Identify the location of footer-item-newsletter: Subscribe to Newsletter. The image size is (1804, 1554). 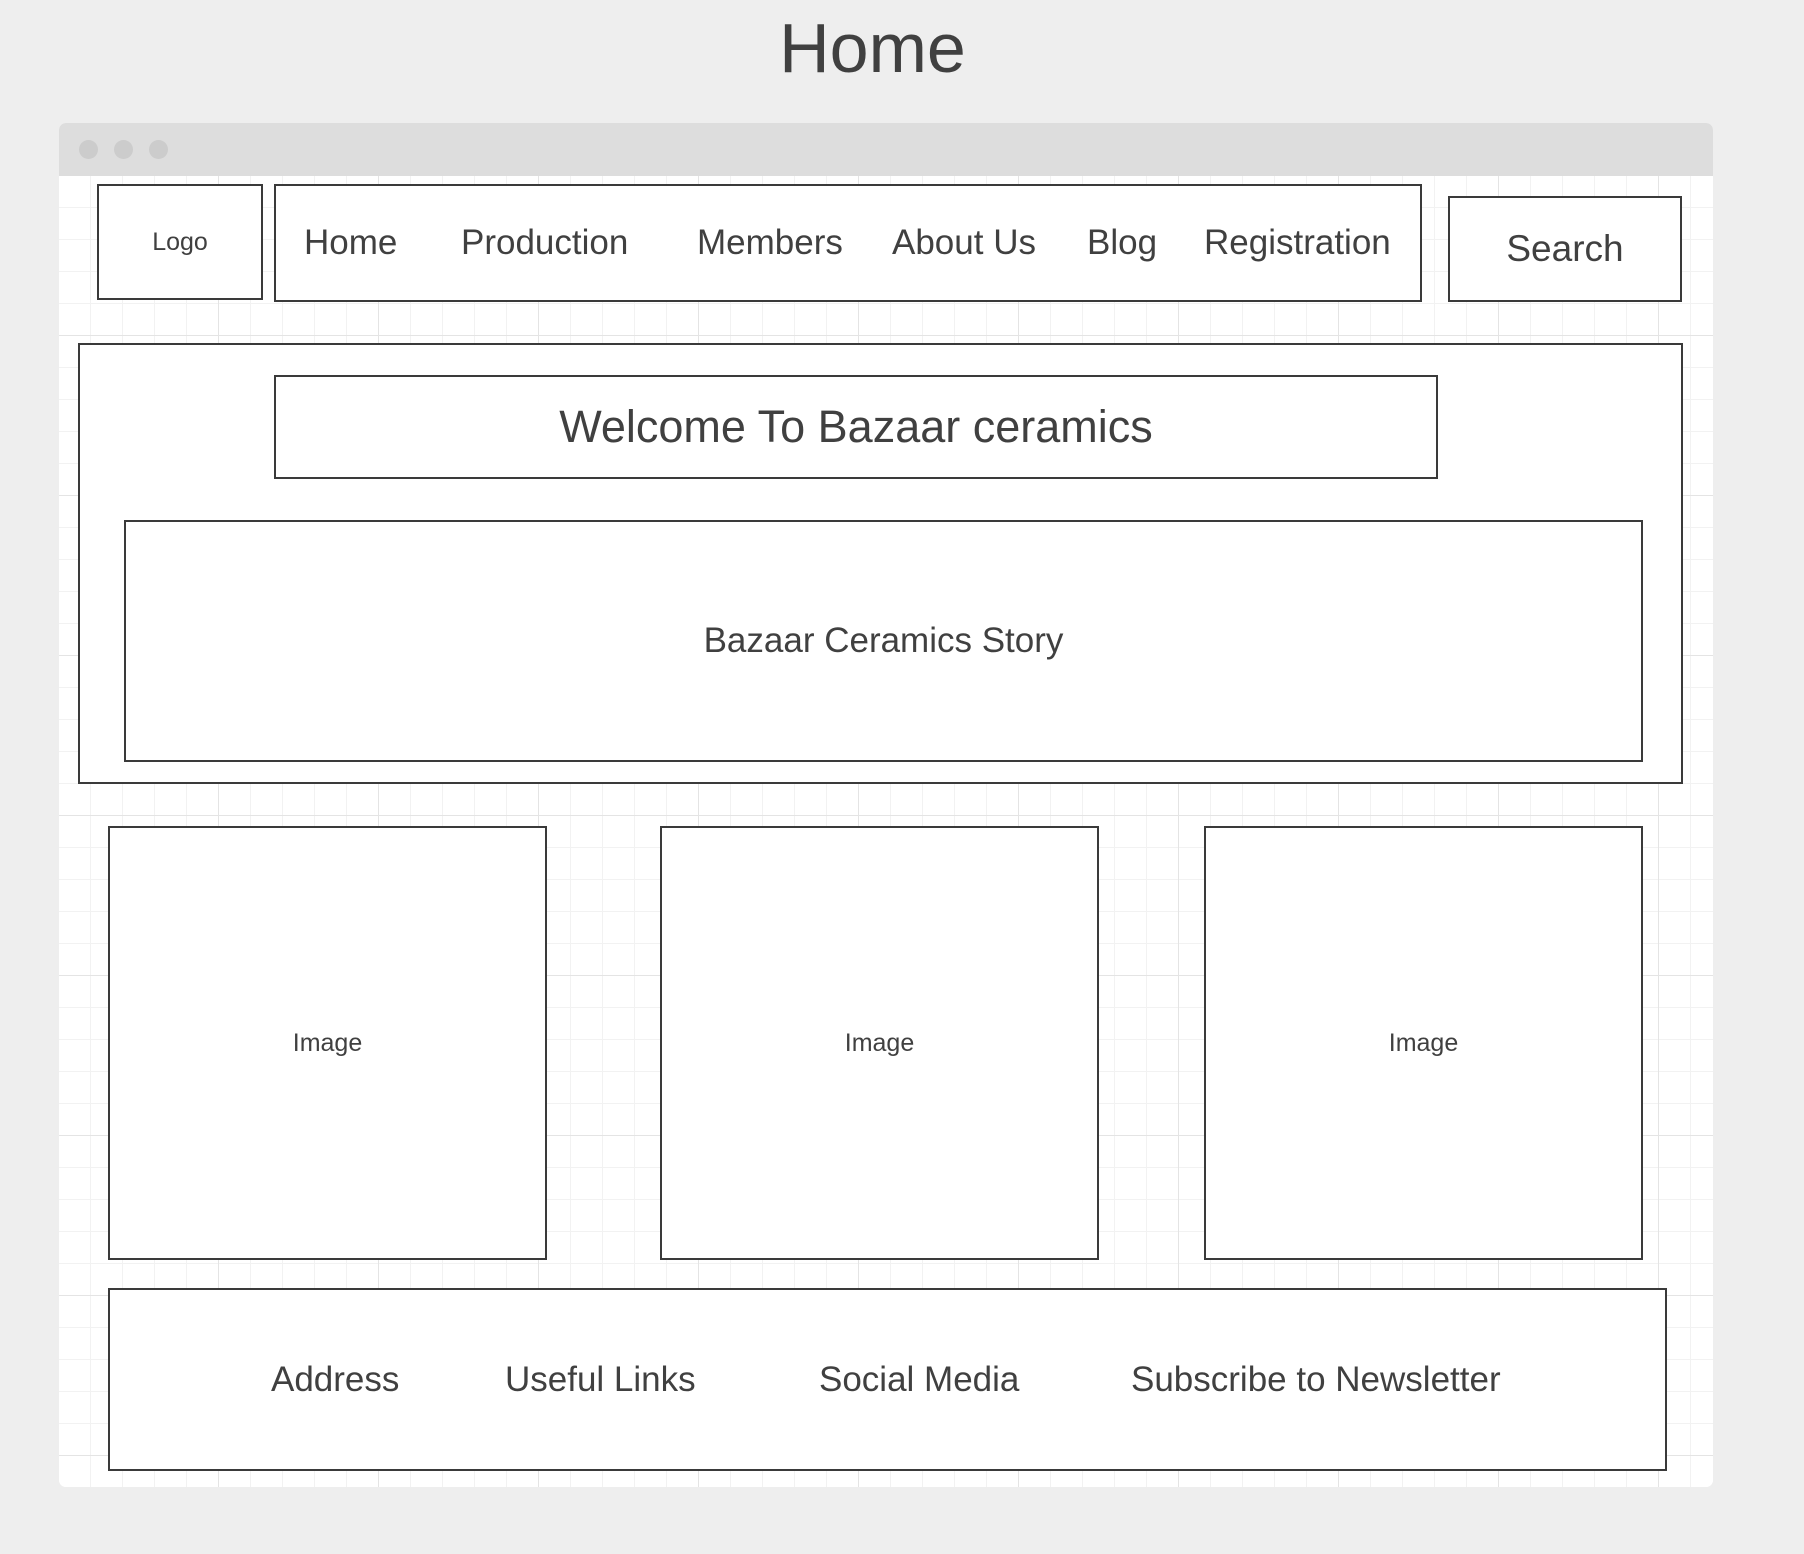
(1316, 1379).